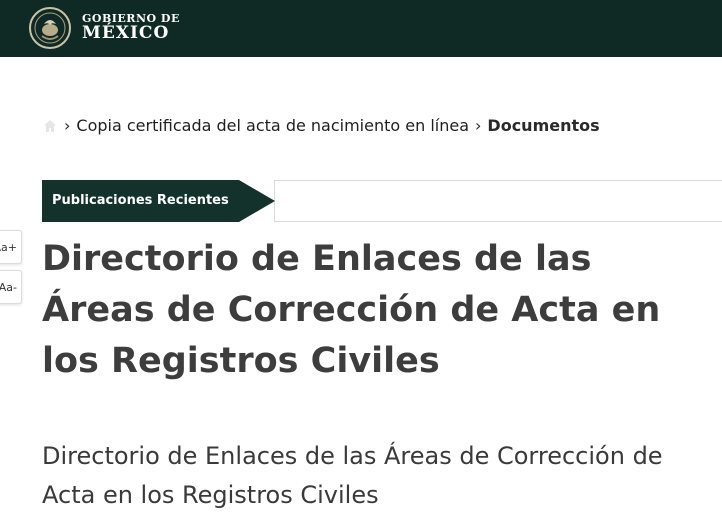 This screenshot has height=524, width=722. Describe the element at coordinates (543, 125) in the screenshot. I see `breadcrumb-item-documentos: Documentos` at that location.